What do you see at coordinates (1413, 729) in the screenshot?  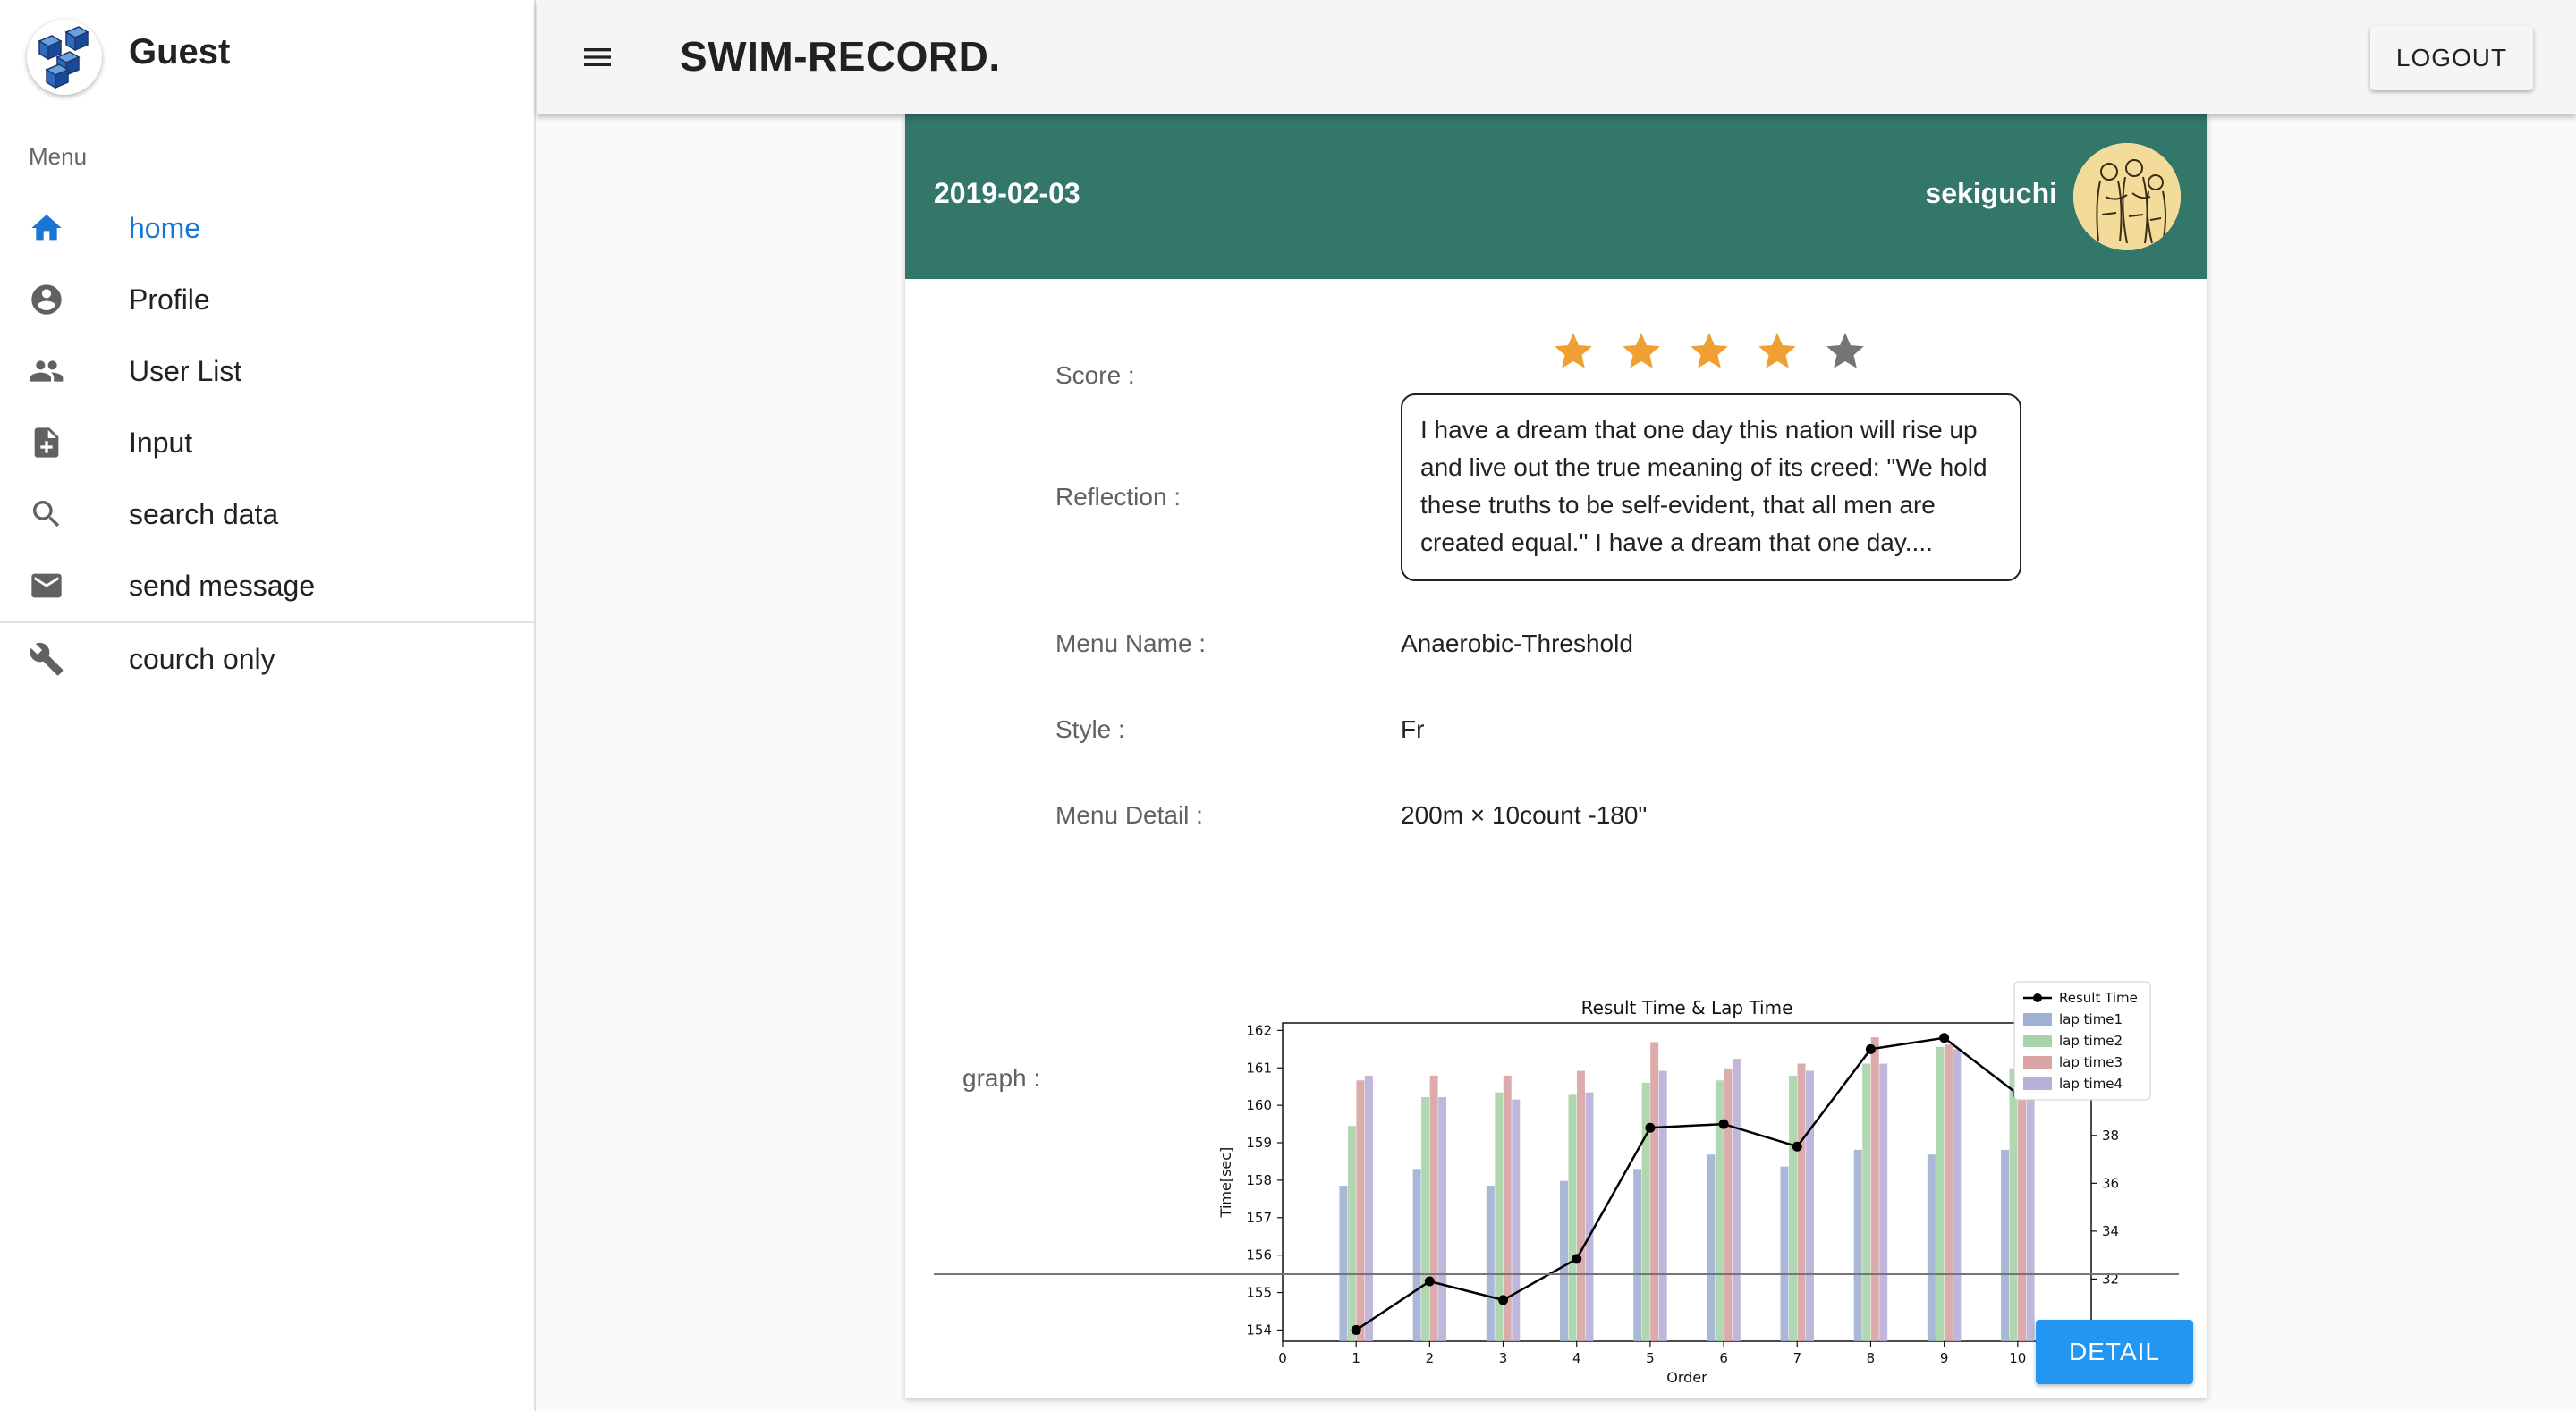 I see `style-value: Fr` at bounding box center [1413, 729].